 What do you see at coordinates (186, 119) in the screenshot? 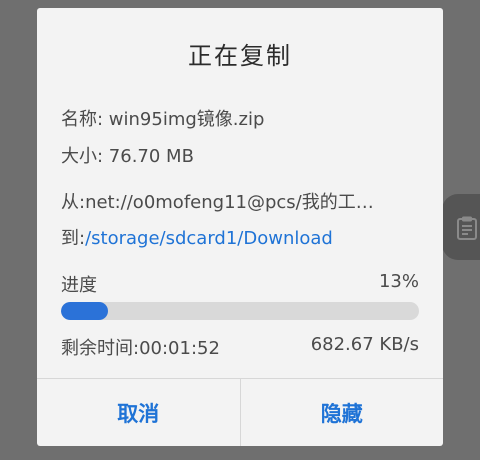
I see `file-name-value: win95img镜像.zip` at bounding box center [186, 119].